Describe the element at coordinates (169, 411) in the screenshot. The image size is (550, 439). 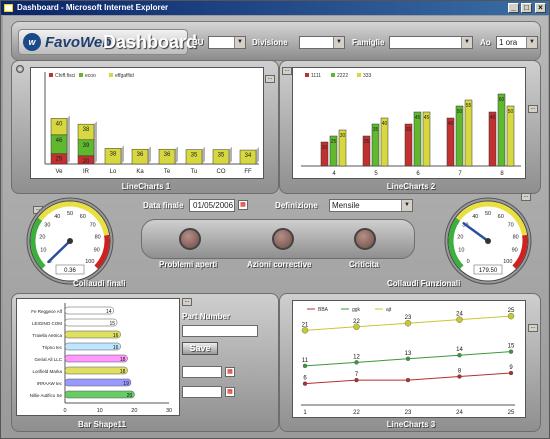
I see `chart3-tick-label: 30` at that location.